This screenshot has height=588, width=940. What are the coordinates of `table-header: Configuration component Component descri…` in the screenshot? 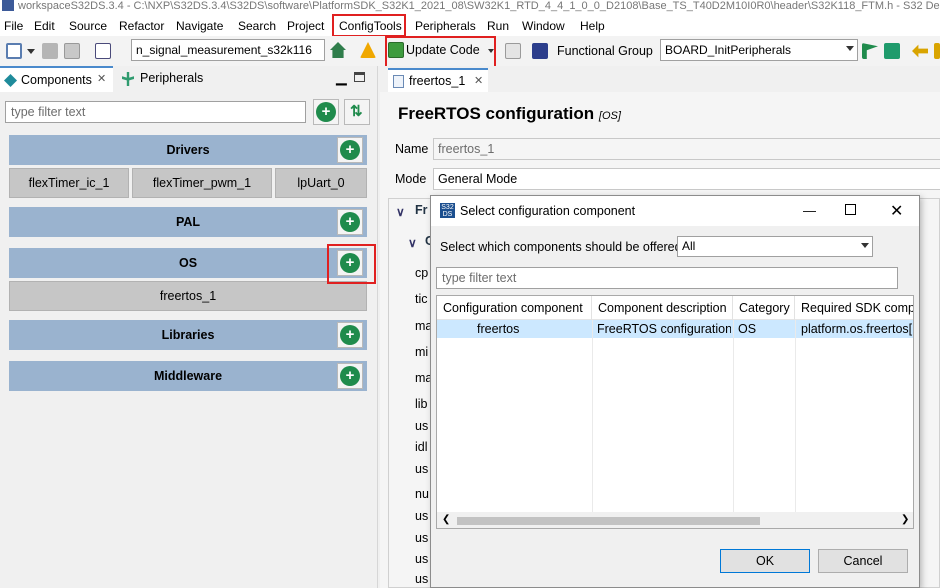 It's located at (675, 308).